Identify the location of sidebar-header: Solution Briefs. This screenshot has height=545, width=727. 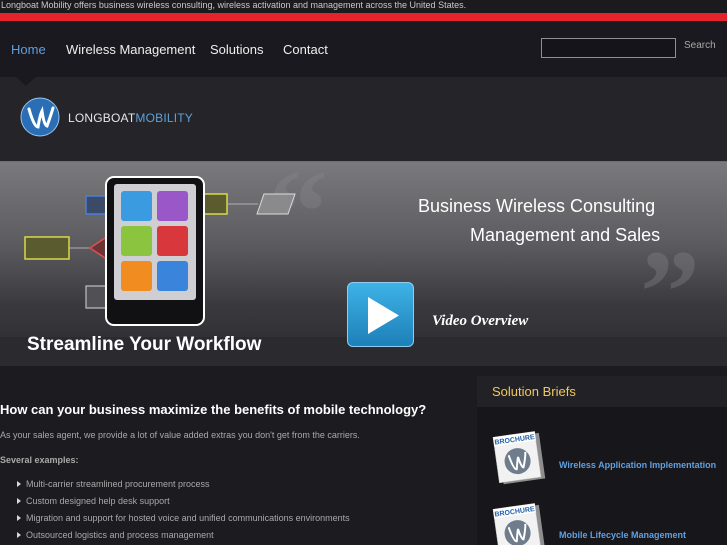
(602, 391).